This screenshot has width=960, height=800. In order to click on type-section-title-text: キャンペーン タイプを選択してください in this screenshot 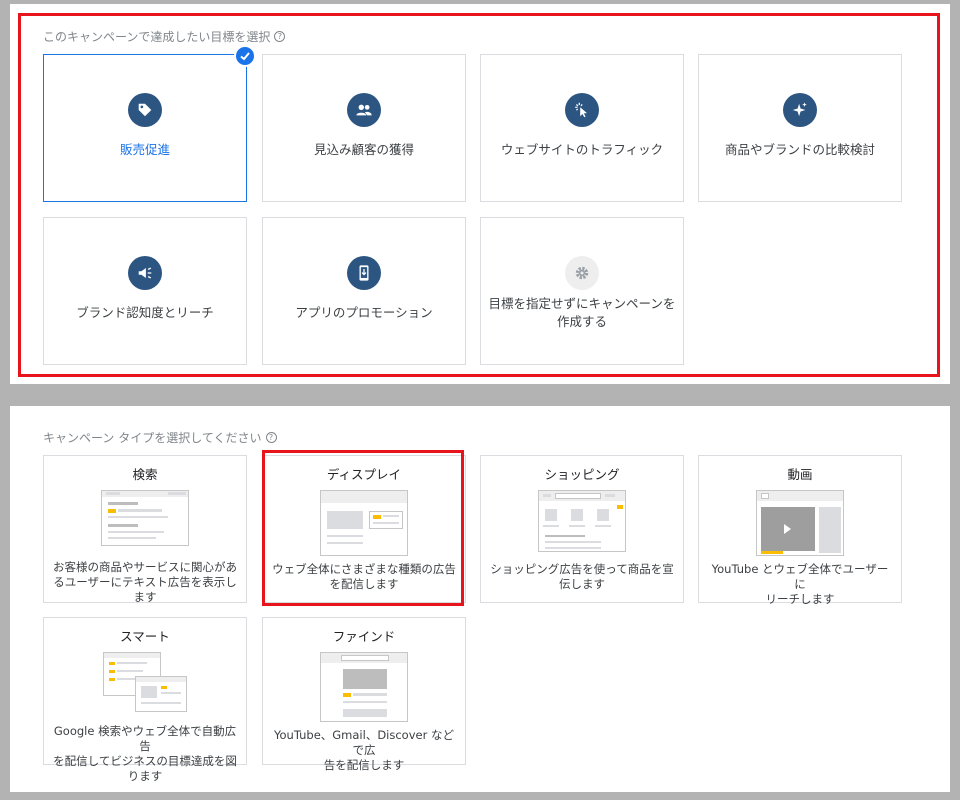, I will do `click(152, 438)`.